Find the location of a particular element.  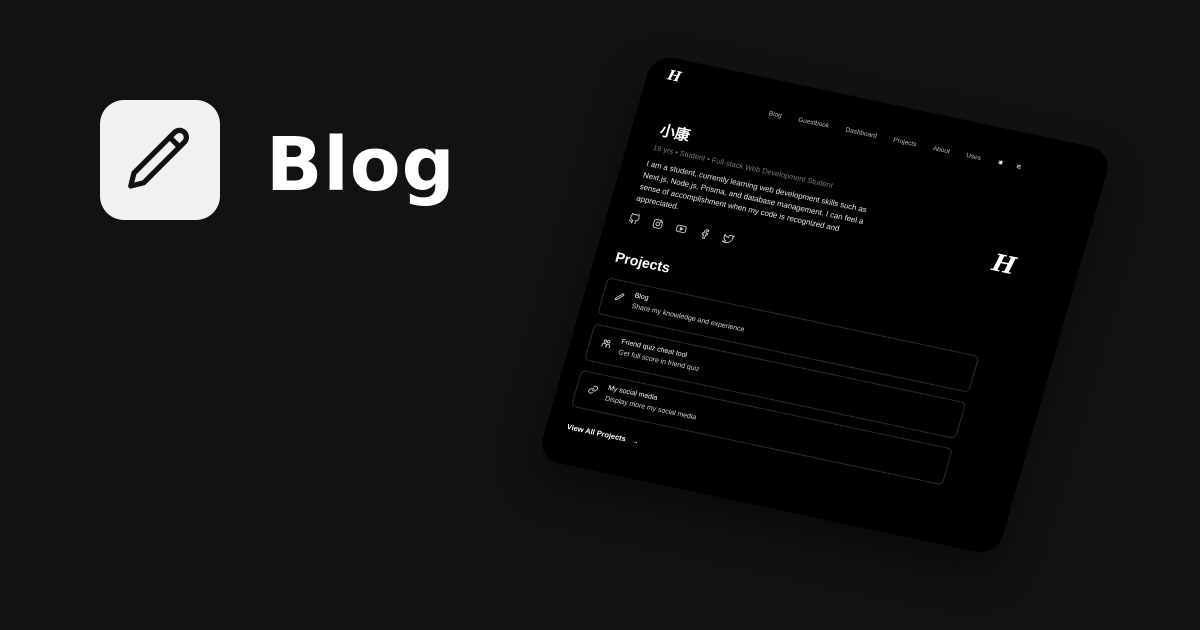

app-icon is located at coordinates (160, 160).